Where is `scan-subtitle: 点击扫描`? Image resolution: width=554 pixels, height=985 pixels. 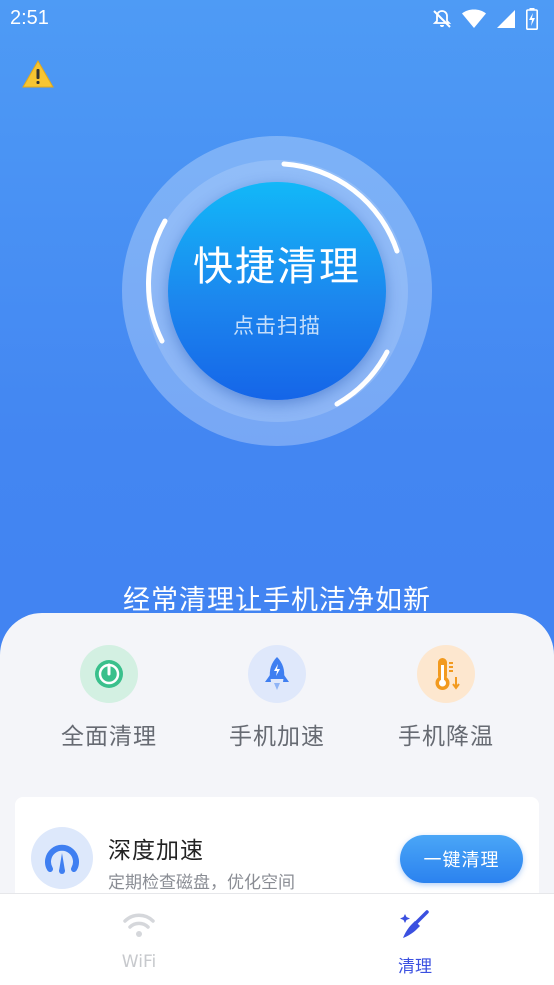 scan-subtitle: 点击扫描 is located at coordinates (277, 326).